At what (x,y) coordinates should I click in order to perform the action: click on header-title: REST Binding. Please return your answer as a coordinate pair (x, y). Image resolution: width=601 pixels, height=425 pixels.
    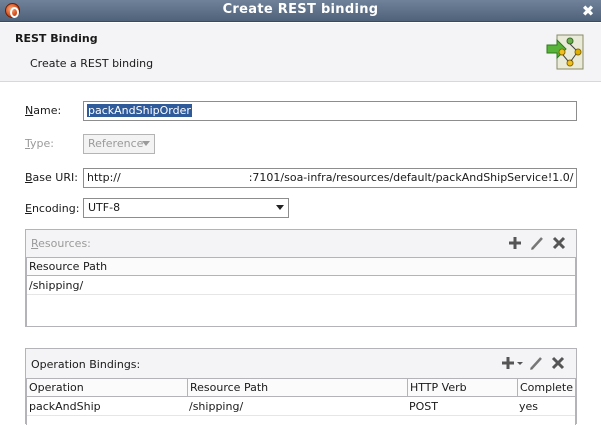
    Looking at the image, I should click on (56, 38).